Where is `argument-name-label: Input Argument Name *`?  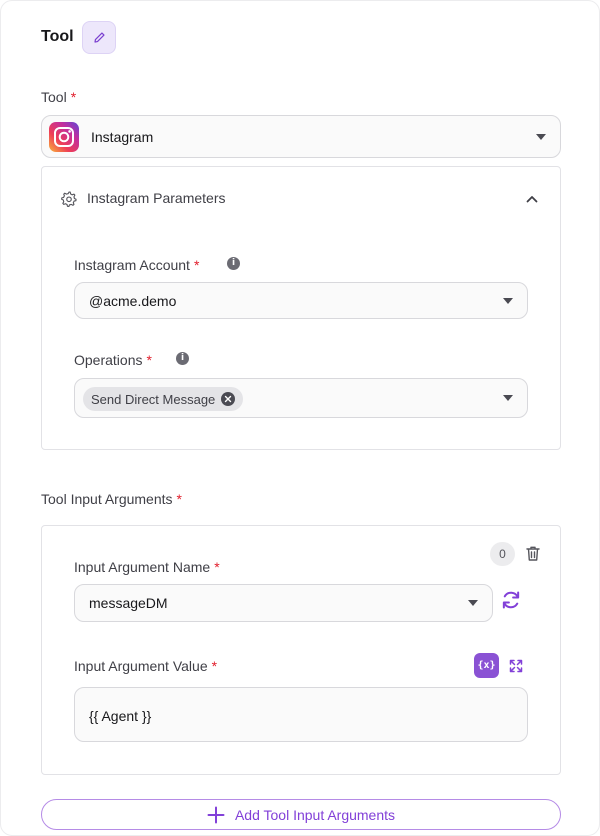
argument-name-label: Input Argument Name * is located at coordinates (147, 567).